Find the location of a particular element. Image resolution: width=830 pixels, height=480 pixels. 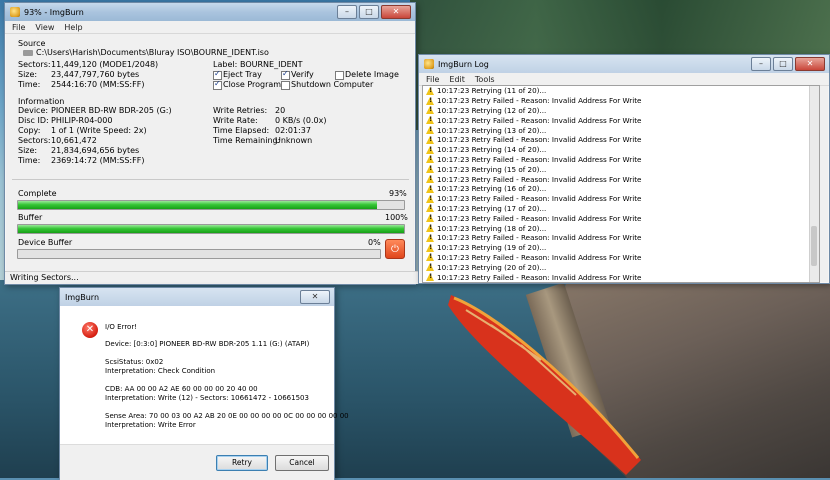

info-size-label: Size: is located at coordinates (28, 150).